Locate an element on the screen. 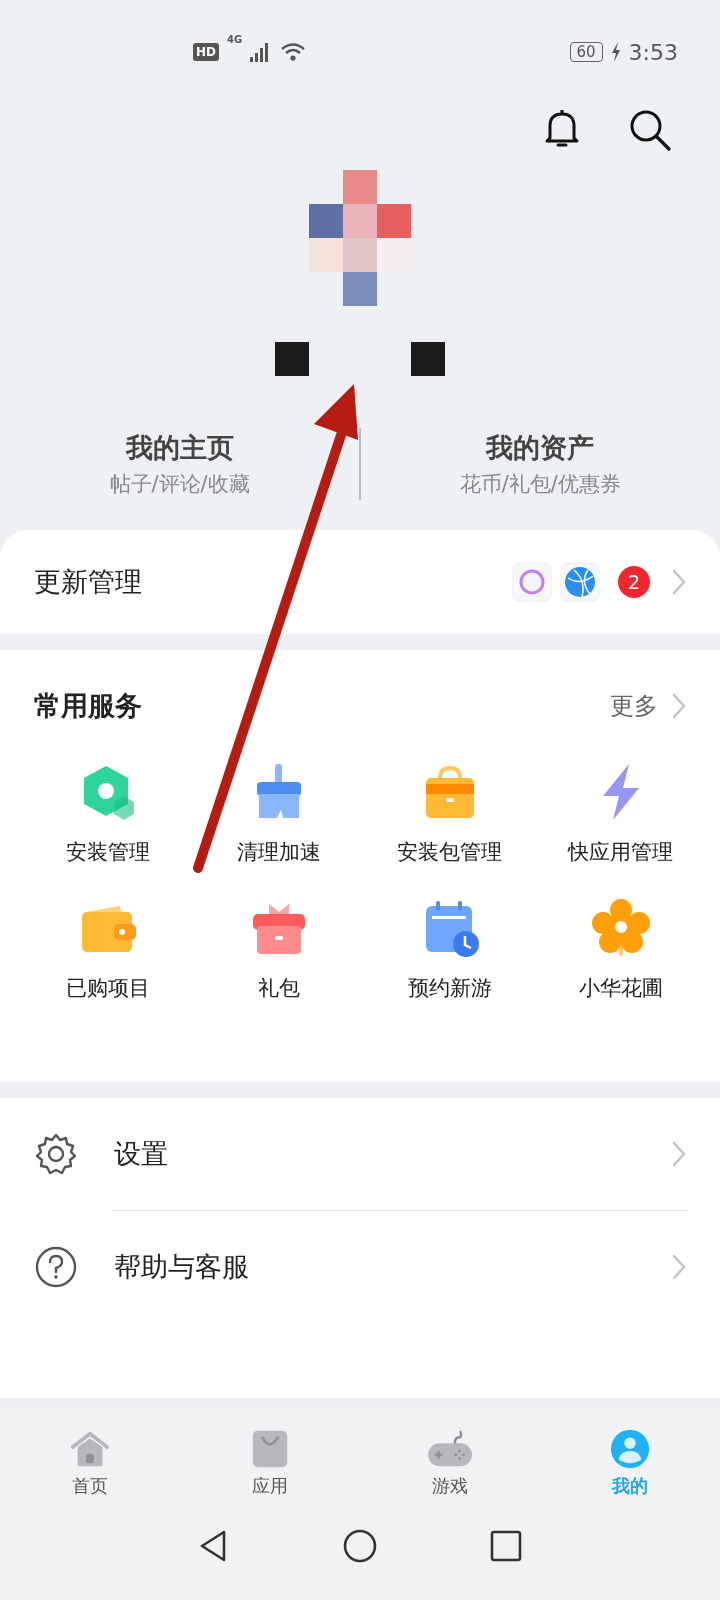  menu-item: 帮助与客服 is located at coordinates (360, 1267).